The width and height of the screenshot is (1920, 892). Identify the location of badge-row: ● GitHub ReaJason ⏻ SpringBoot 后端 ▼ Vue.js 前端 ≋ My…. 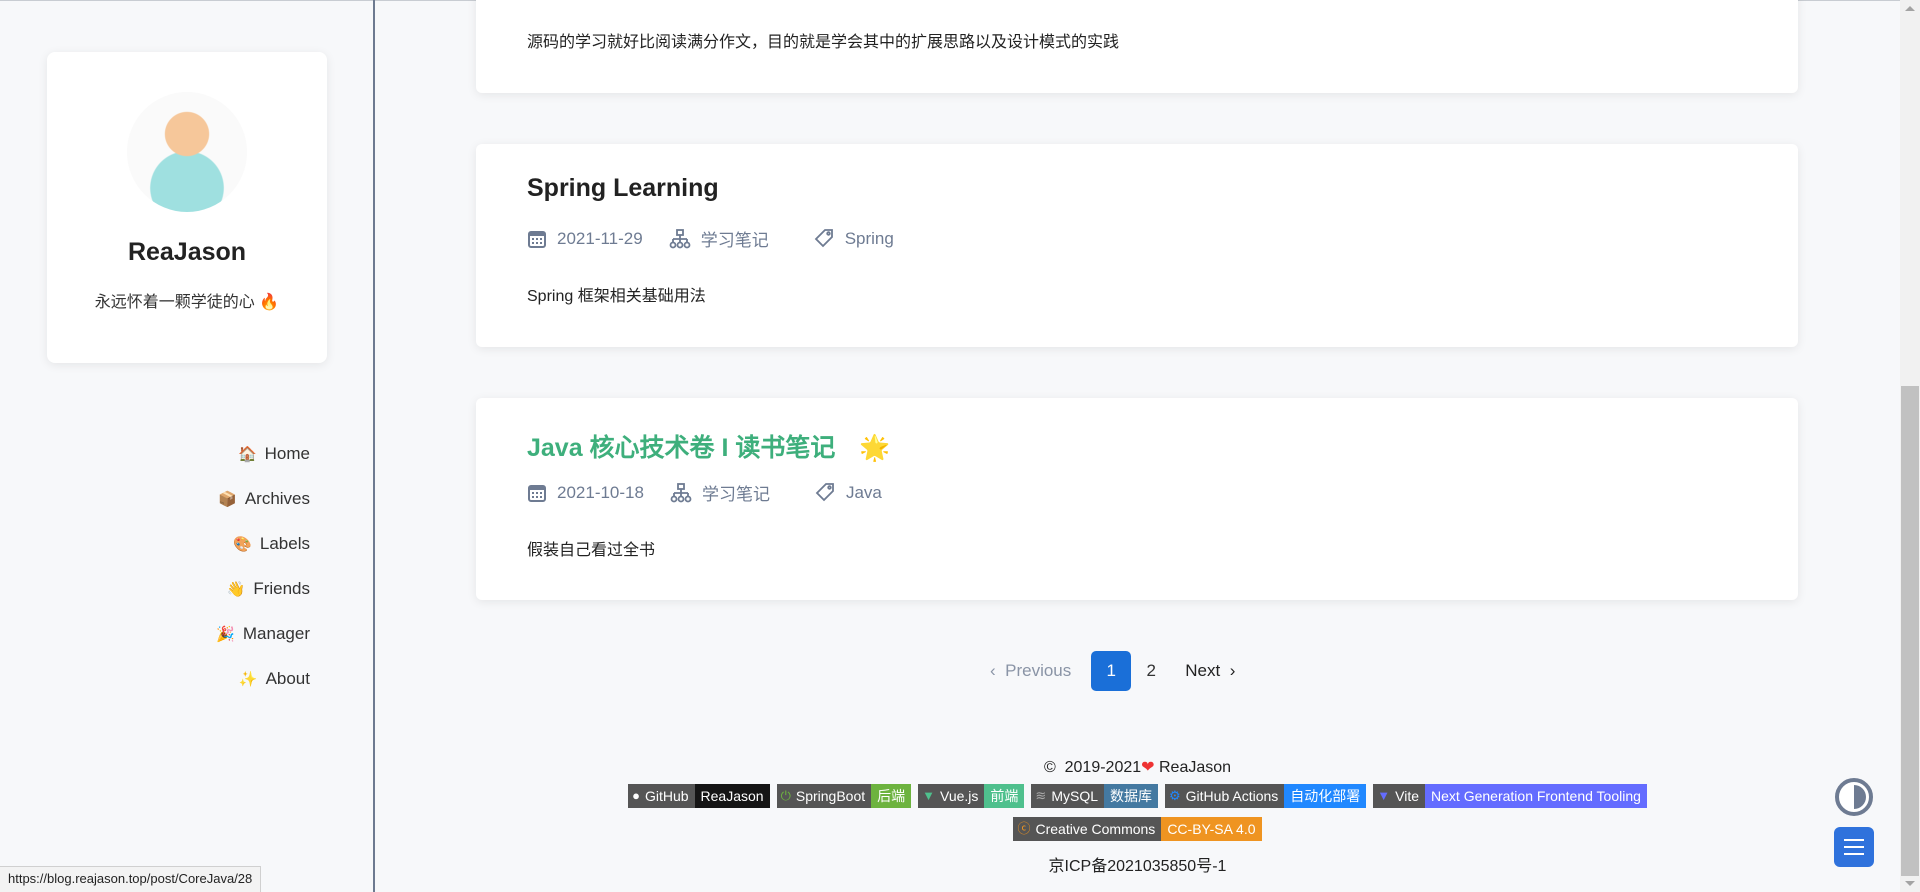
(1137, 796).